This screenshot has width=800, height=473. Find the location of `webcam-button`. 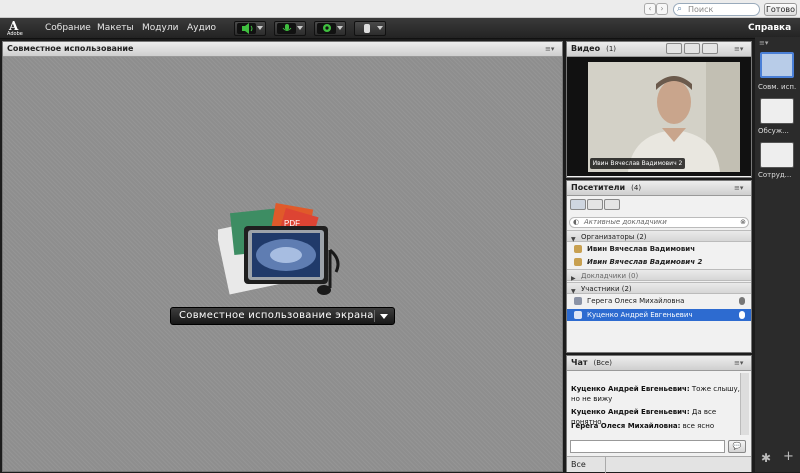

webcam-button is located at coordinates (330, 28).